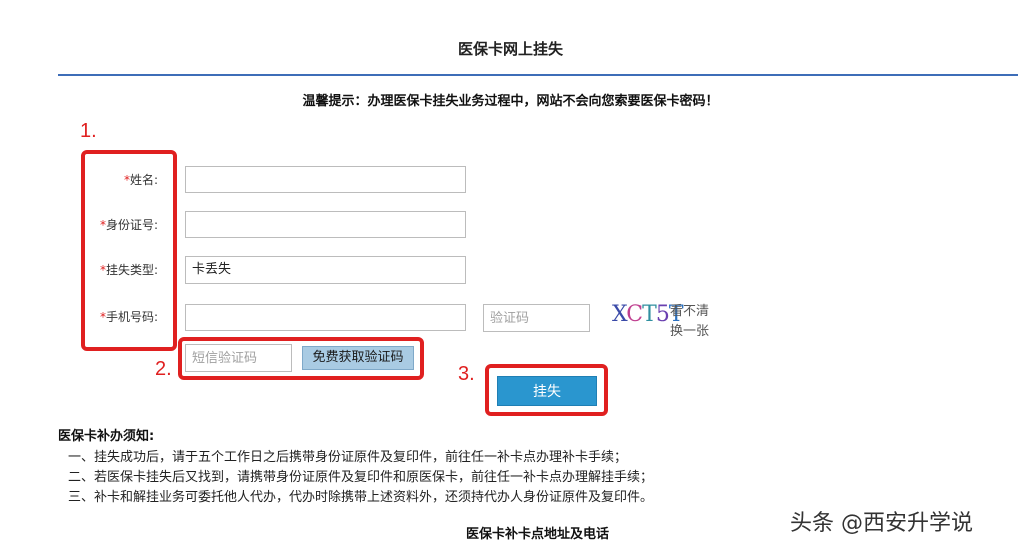 The height and width of the screenshot is (549, 1021). Describe the element at coordinates (163, 369) in the screenshot. I see `step-2-annotation: 2.` at that location.